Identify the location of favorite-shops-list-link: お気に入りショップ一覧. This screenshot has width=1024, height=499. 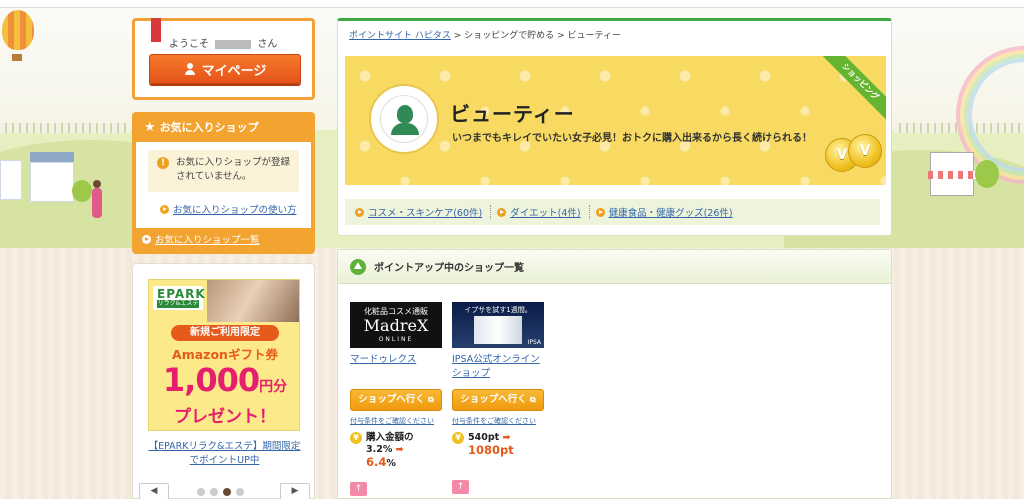
(201, 239).